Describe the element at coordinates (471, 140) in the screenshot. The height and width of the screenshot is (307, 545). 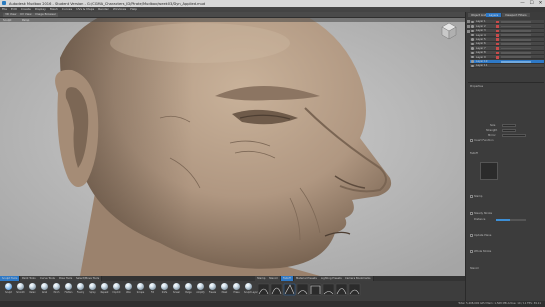
I see `invert-function-checkbox` at that location.